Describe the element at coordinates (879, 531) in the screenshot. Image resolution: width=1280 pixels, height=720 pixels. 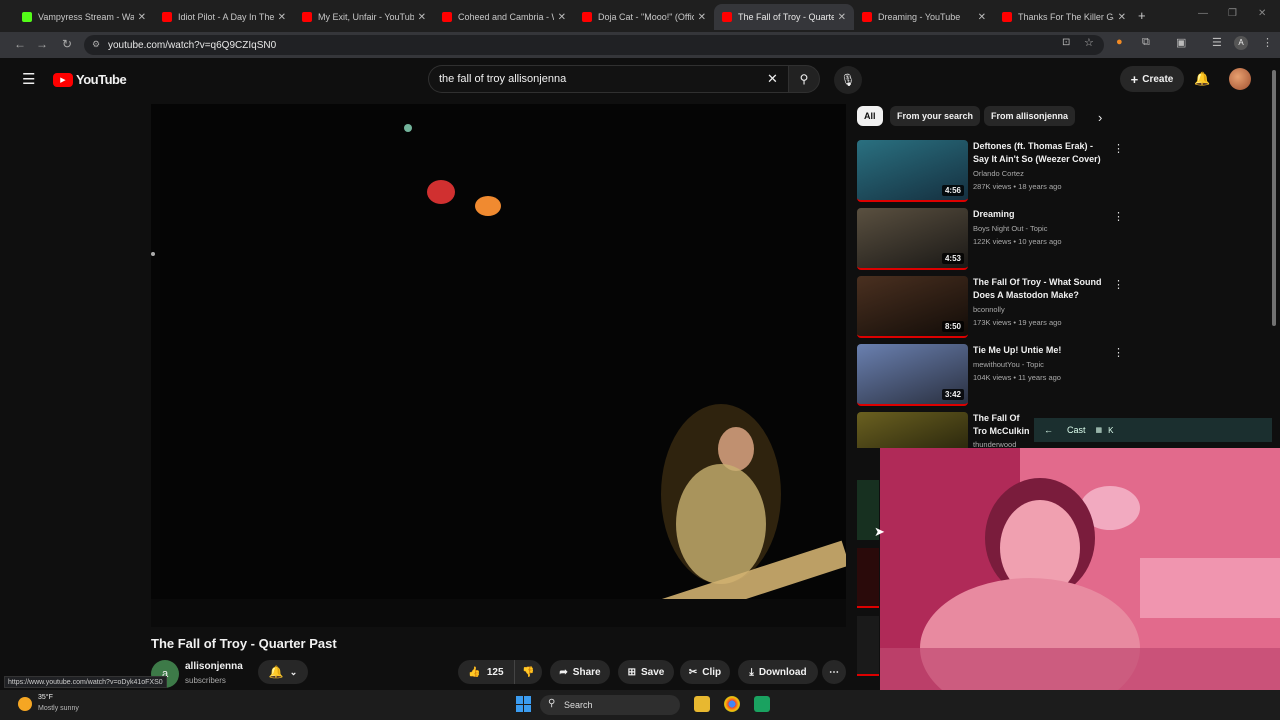
I see `mouse-cursor-icon: ➤` at that location.